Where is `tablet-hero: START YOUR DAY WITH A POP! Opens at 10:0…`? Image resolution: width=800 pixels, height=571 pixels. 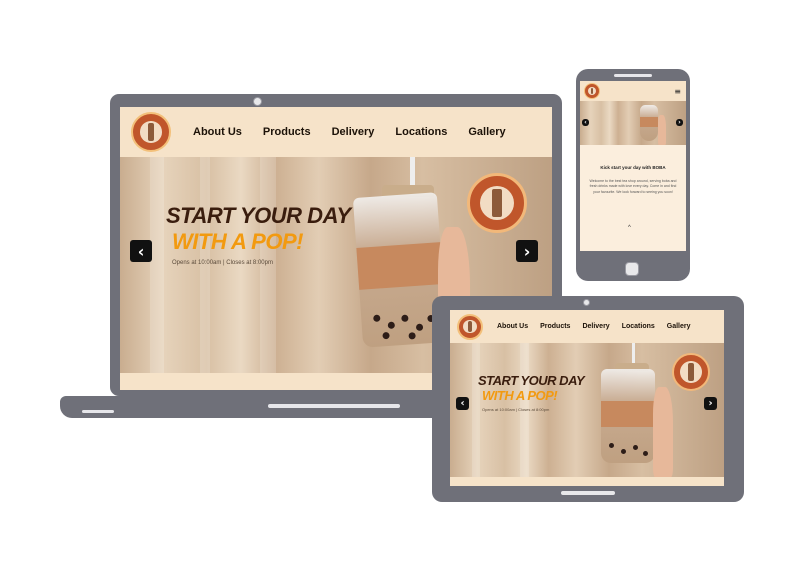 tablet-hero: START YOUR DAY WITH A POP! Opens at 10:0… is located at coordinates (587, 410).